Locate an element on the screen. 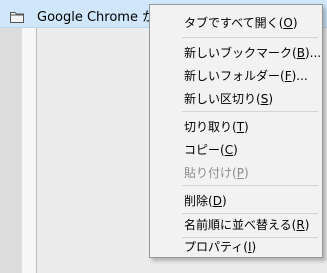  menu-item-sort-by-name: 名前順に並べ替える(R) is located at coordinates (236, 219).